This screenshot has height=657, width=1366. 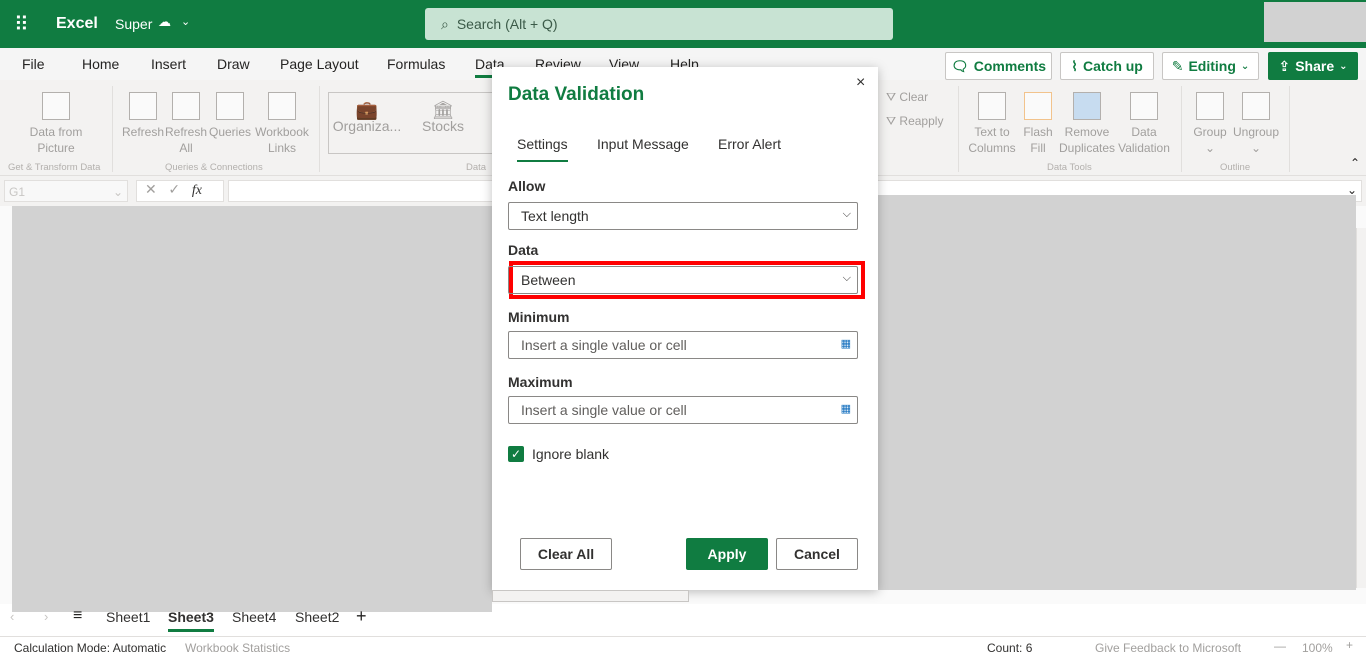 I want to click on comments-label: Comments, so click(x=1010, y=66).